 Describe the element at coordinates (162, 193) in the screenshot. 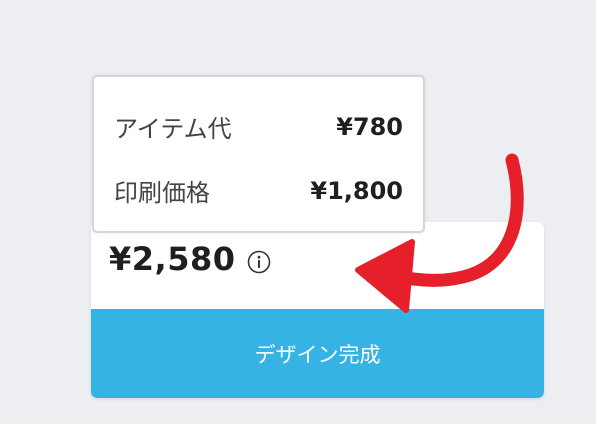

I see `print-cost-label: 印刷価格` at that location.